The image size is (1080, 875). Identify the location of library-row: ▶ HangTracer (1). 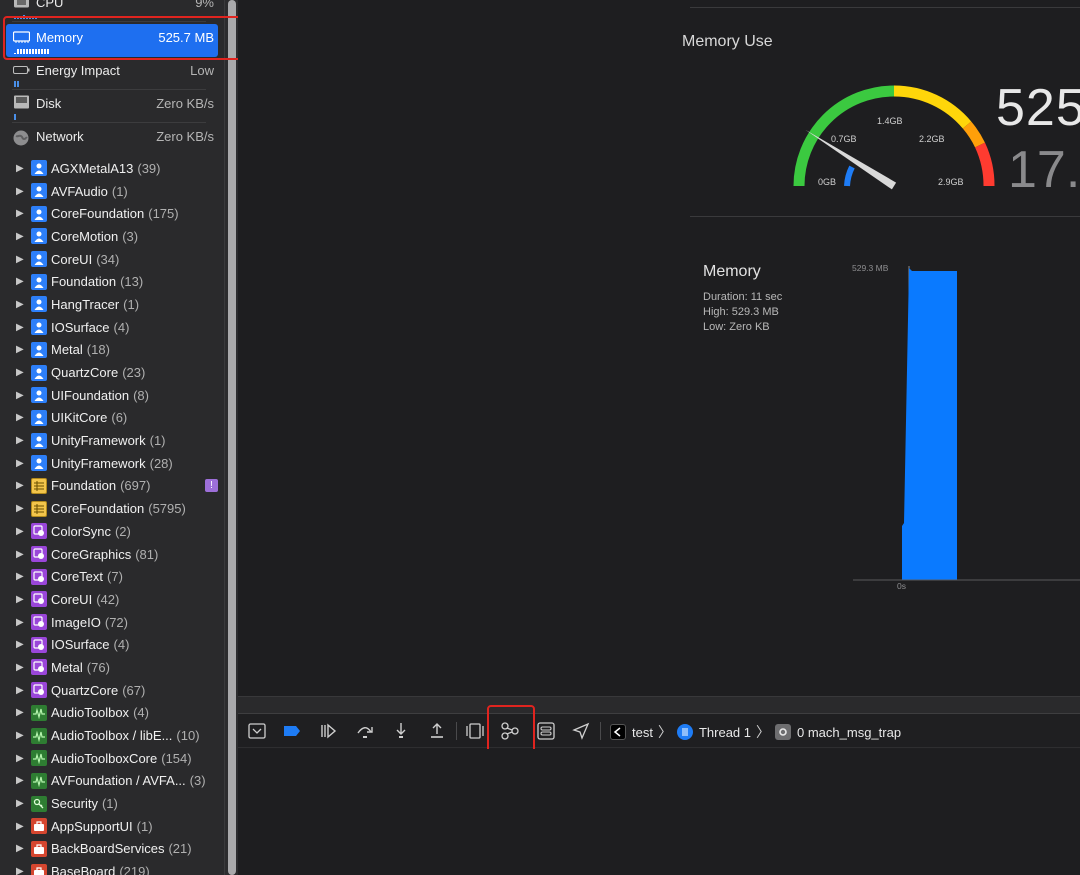
(112, 304).